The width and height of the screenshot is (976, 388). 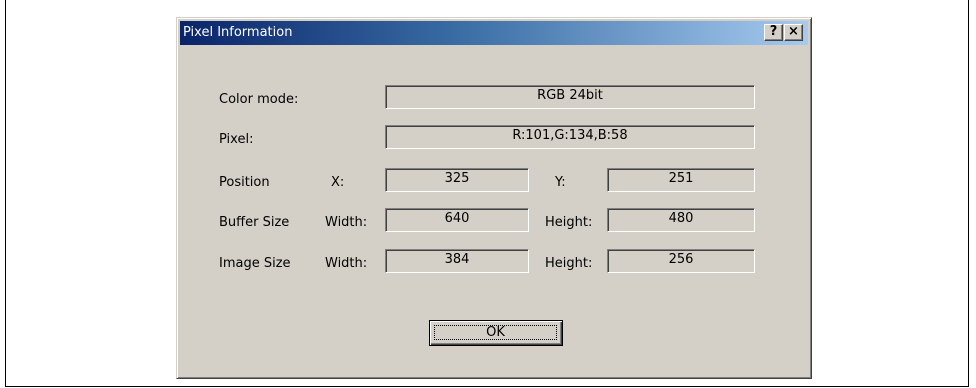 I want to click on help-button: ?, so click(x=773, y=32).